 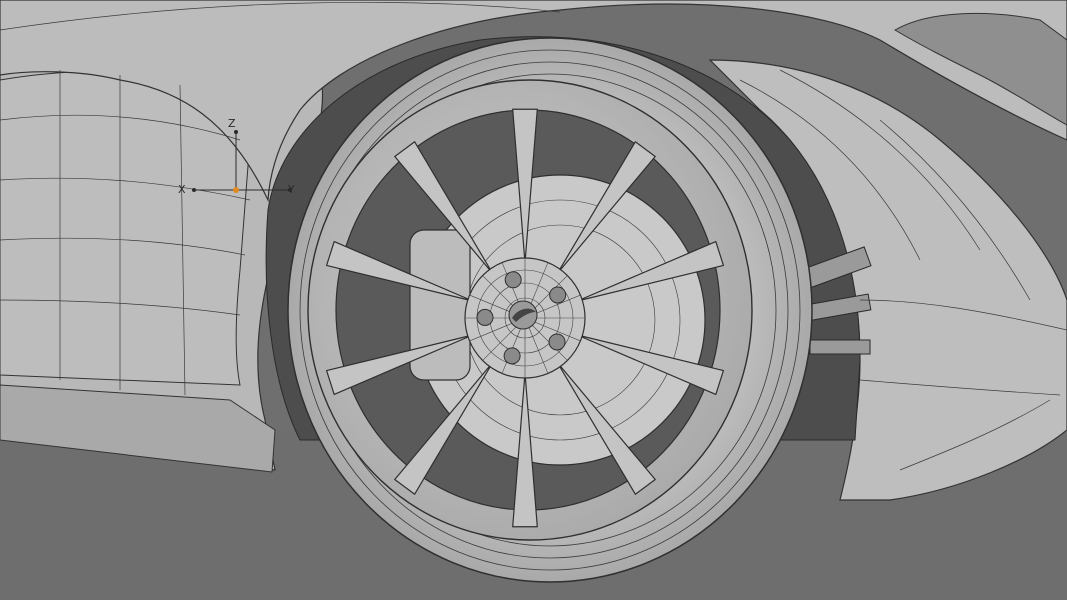 What do you see at coordinates (236, 132) in the screenshot?
I see `z-axis-handle` at bounding box center [236, 132].